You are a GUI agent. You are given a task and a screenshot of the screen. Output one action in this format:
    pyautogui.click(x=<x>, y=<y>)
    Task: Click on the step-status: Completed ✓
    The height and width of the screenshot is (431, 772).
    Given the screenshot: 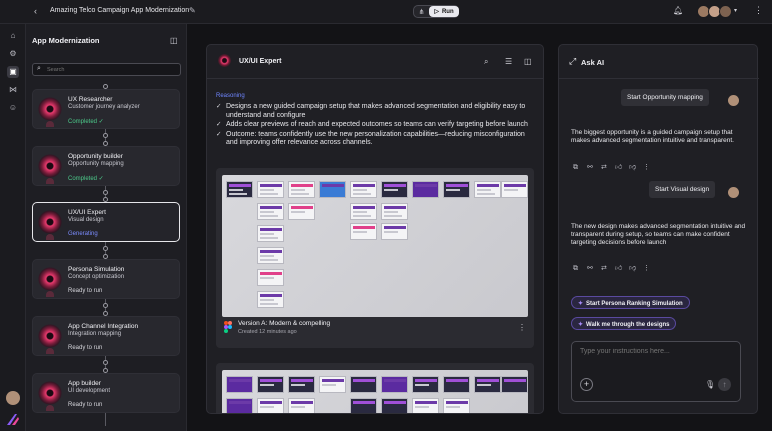 What is the action you would take?
    pyautogui.click(x=86, y=179)
    